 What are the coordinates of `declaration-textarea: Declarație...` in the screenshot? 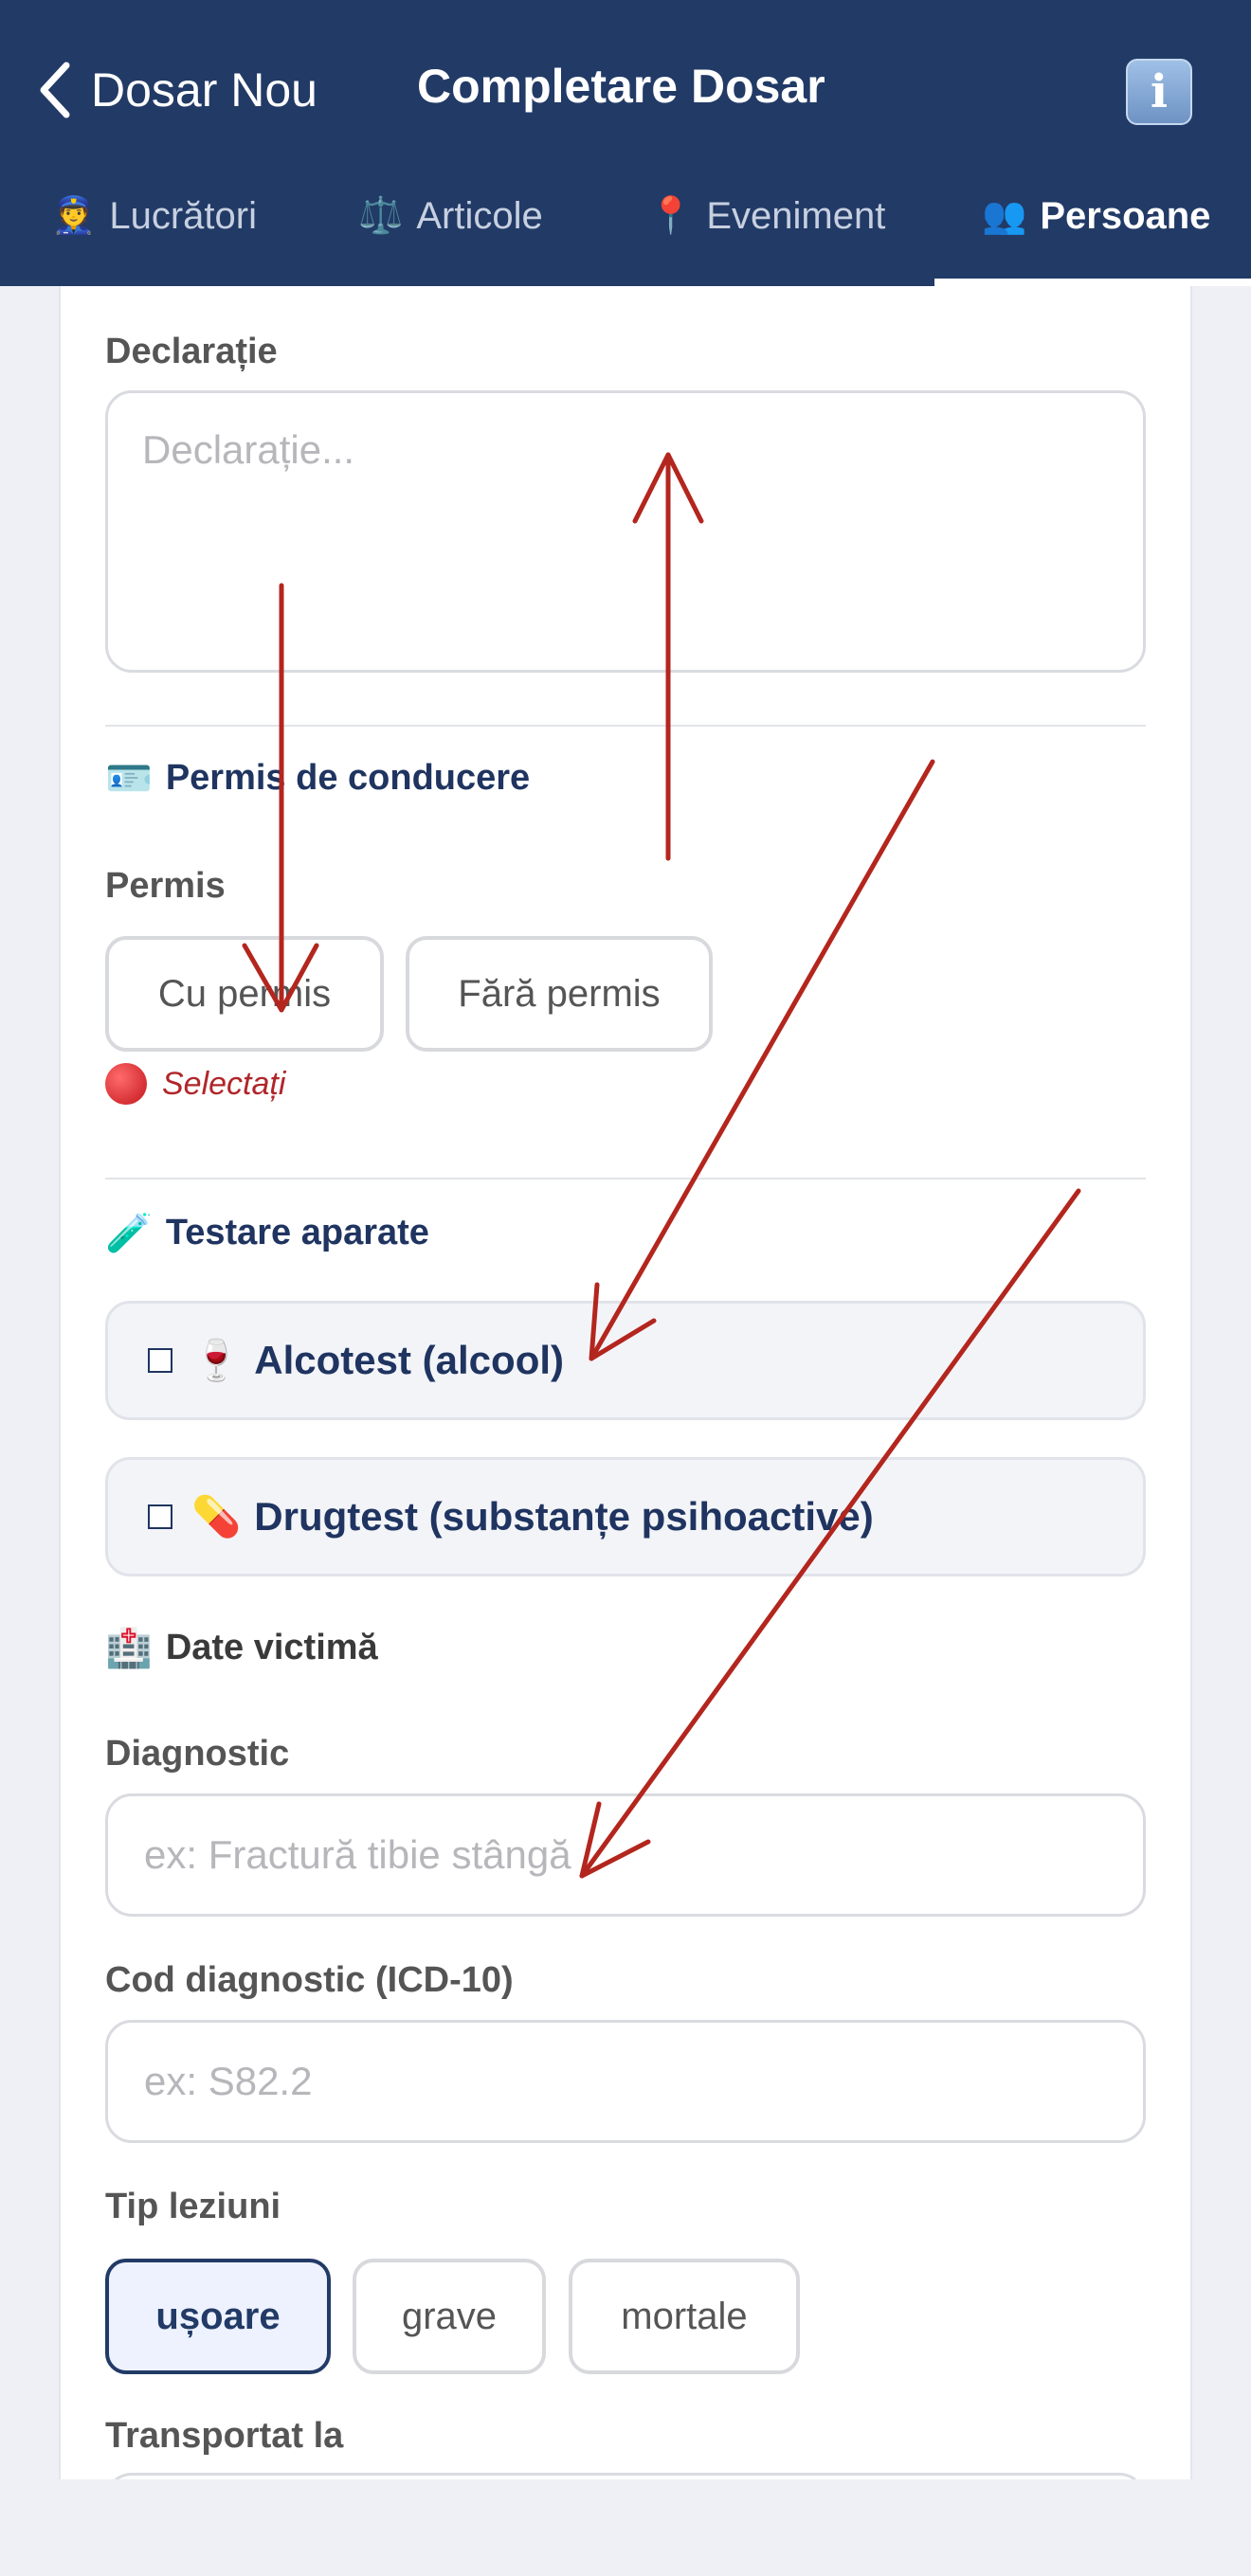 It's located at (626, 531).